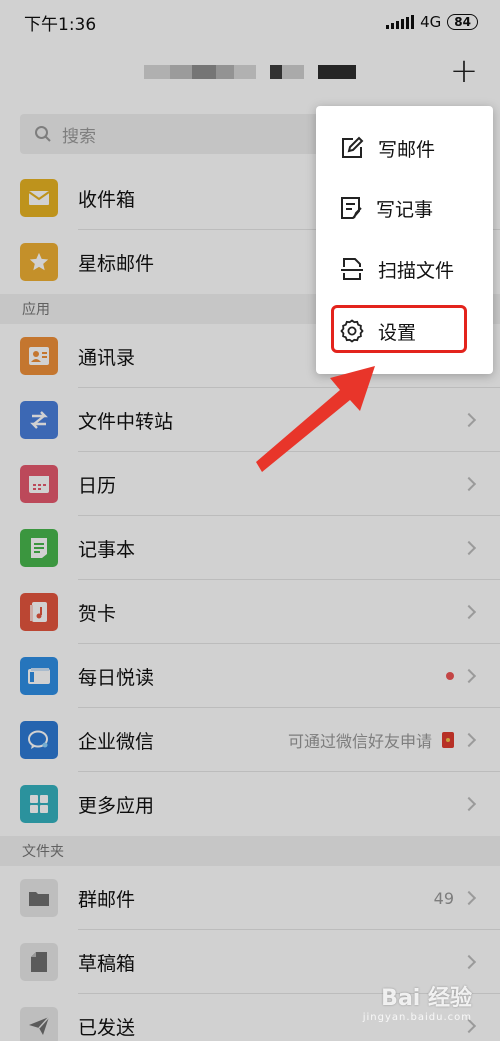  What do you see at coordinates (417, 1017) in the screenshot?
I see `watermark-url: jingyan.baidu.com` at bounding box center [417, 1017].